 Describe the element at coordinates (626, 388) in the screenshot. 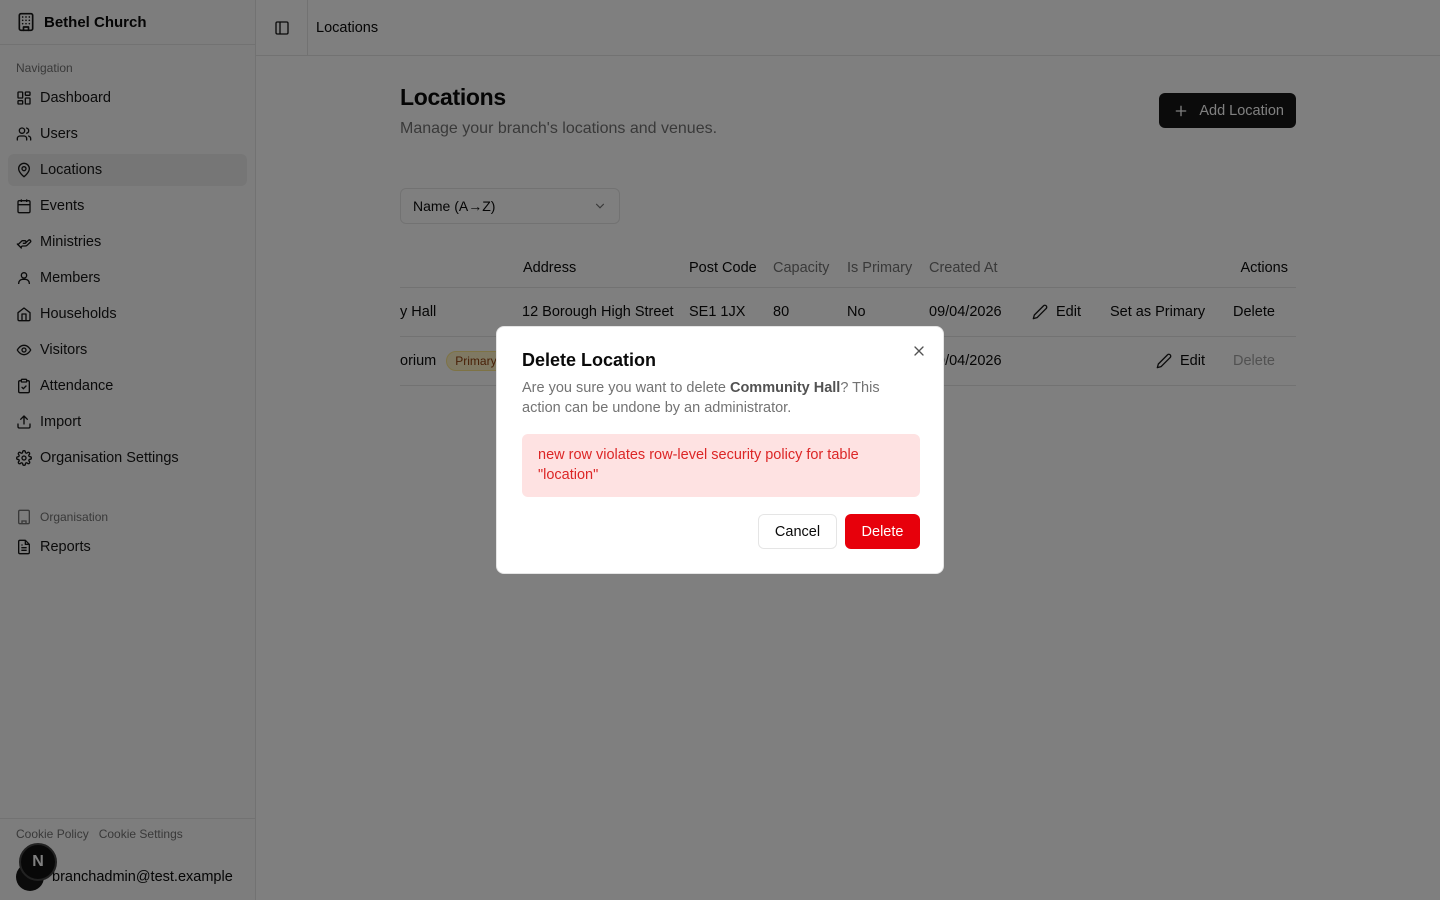

I see `dialog-desc-prefix: Are you sure you want to delete` at that location.